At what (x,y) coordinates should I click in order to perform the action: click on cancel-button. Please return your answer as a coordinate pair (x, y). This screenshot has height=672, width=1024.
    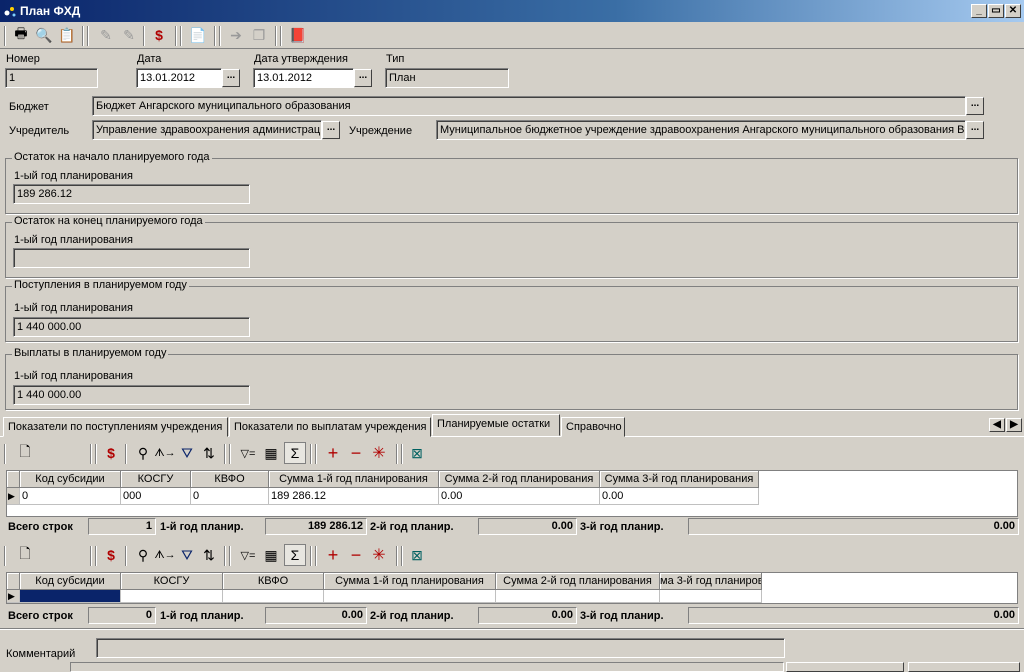
    Looking at the image, I should click on (964, 667).